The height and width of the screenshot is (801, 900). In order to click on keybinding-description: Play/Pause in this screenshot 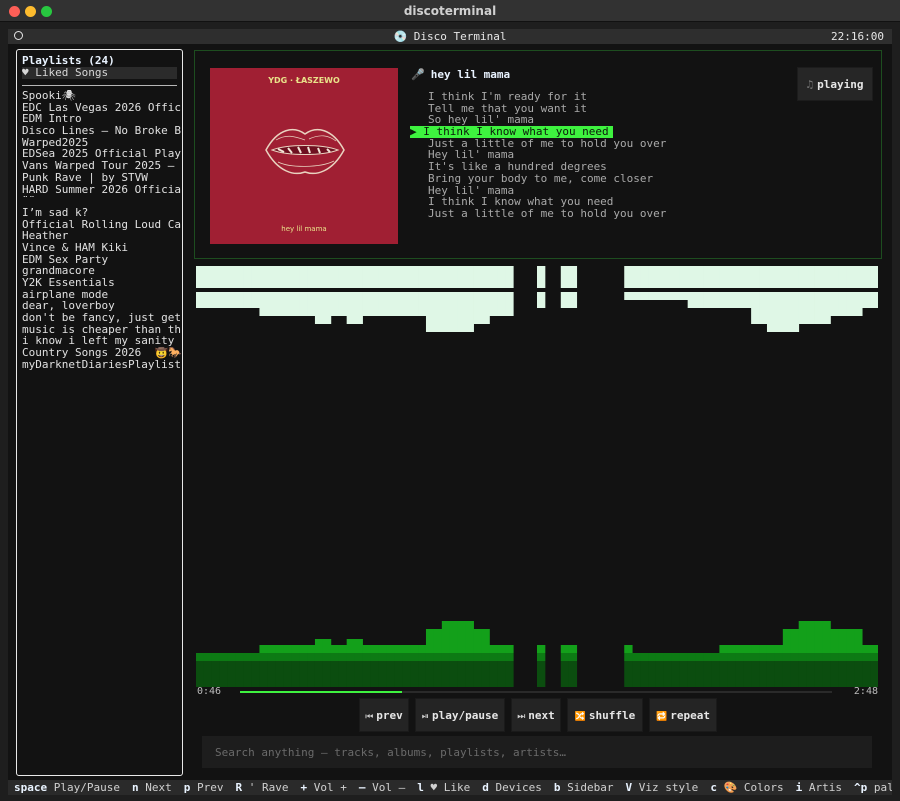, I will do `click(86, 787)`.